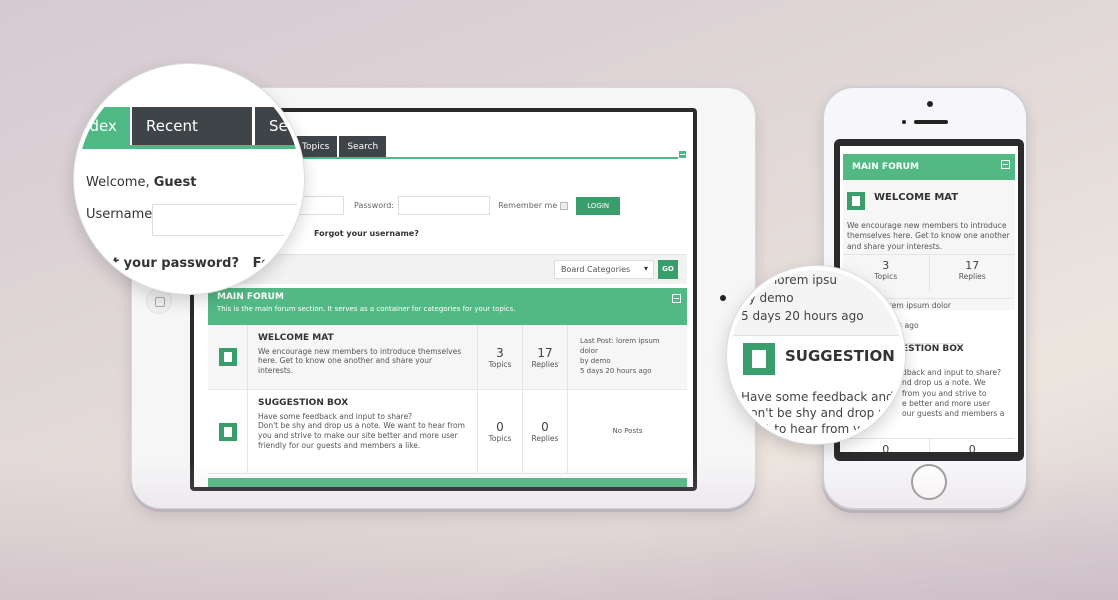 The width and height of the screenshot is (1118, 600). Describe the element at coordinates (335, 416) in the screenshot. I see `category-description-line1: Have some feedback and input to share?` at that location.